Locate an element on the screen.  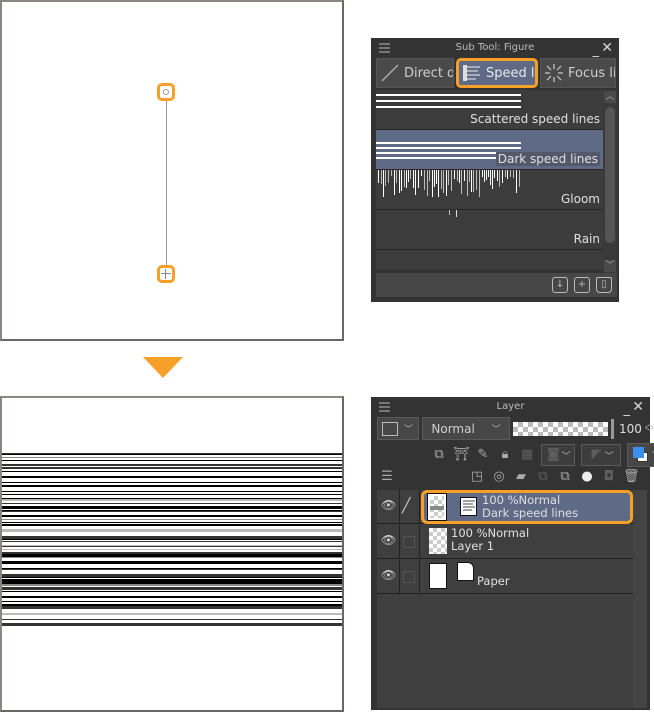
subtool-item-gloom: Gloom is located at coordinates (489, 190).